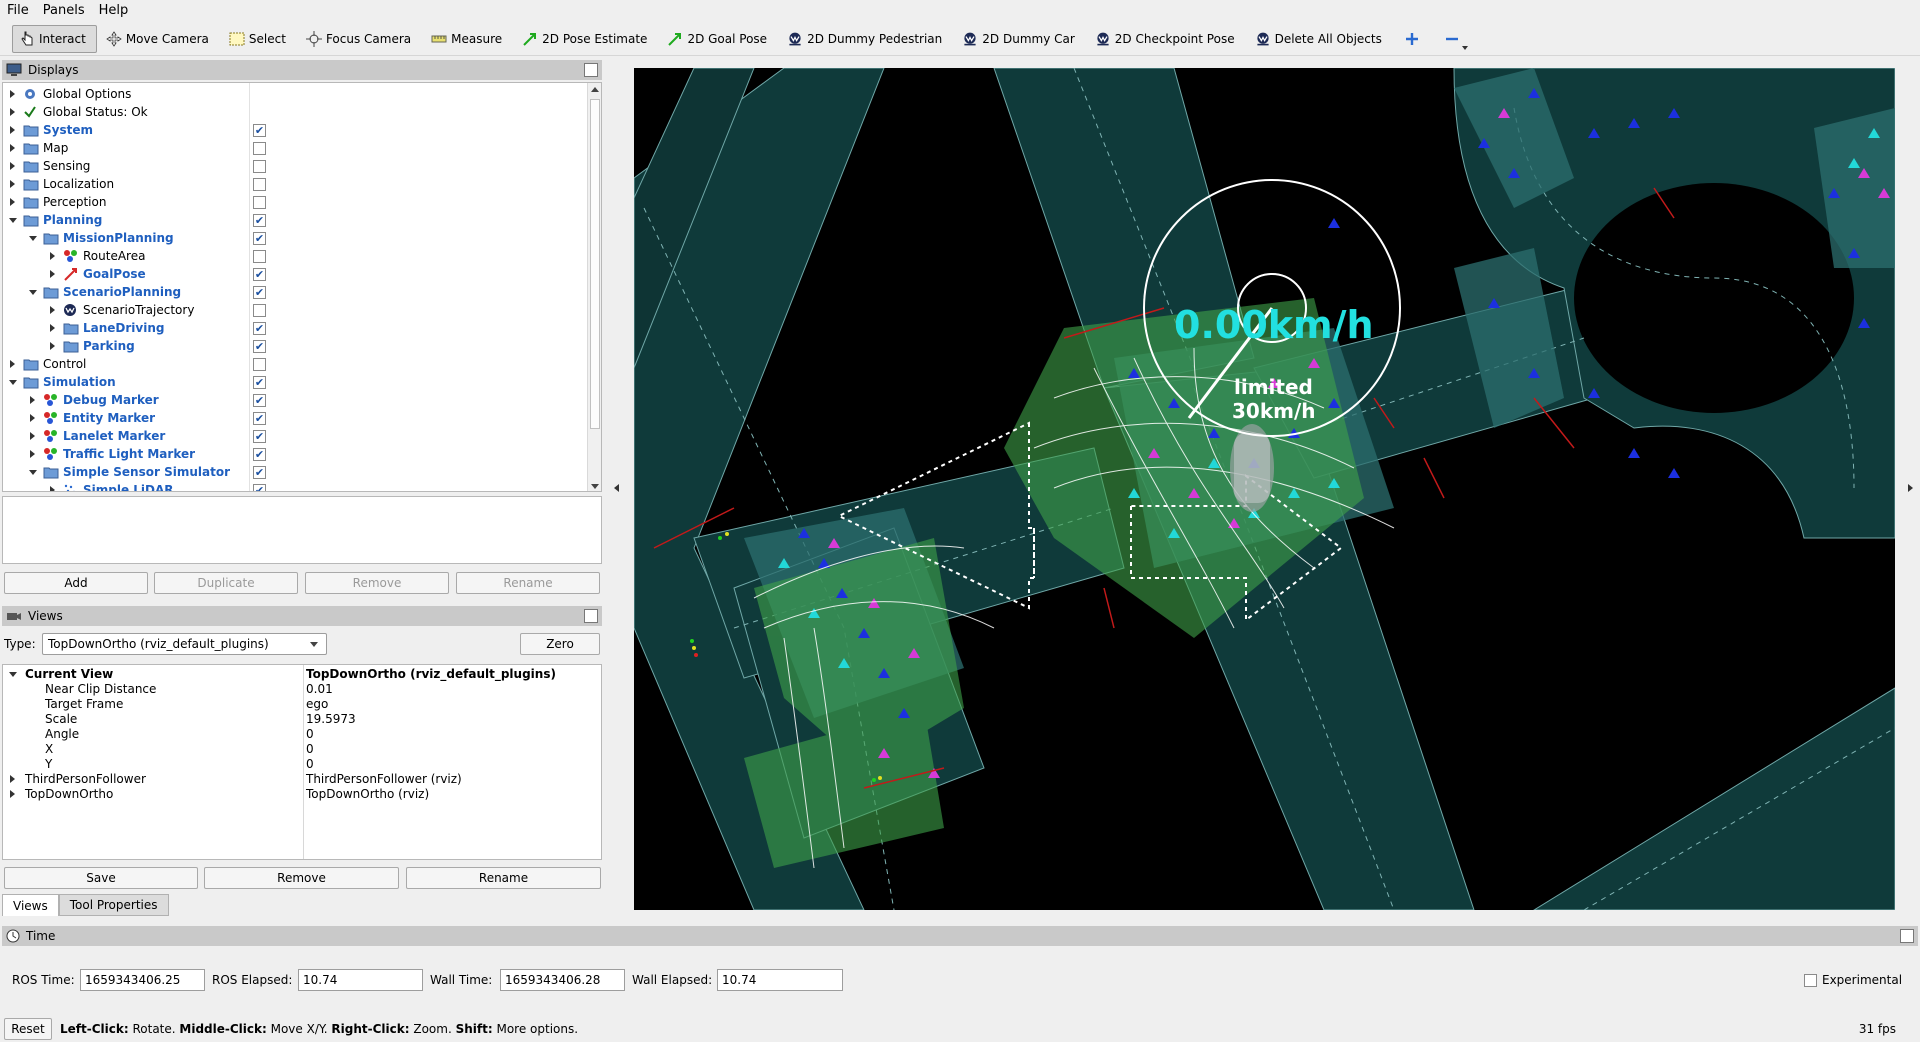 This screenshot has width=1920, height=1042. I want to click on remove-view-button: Remove, so click(301, 878).